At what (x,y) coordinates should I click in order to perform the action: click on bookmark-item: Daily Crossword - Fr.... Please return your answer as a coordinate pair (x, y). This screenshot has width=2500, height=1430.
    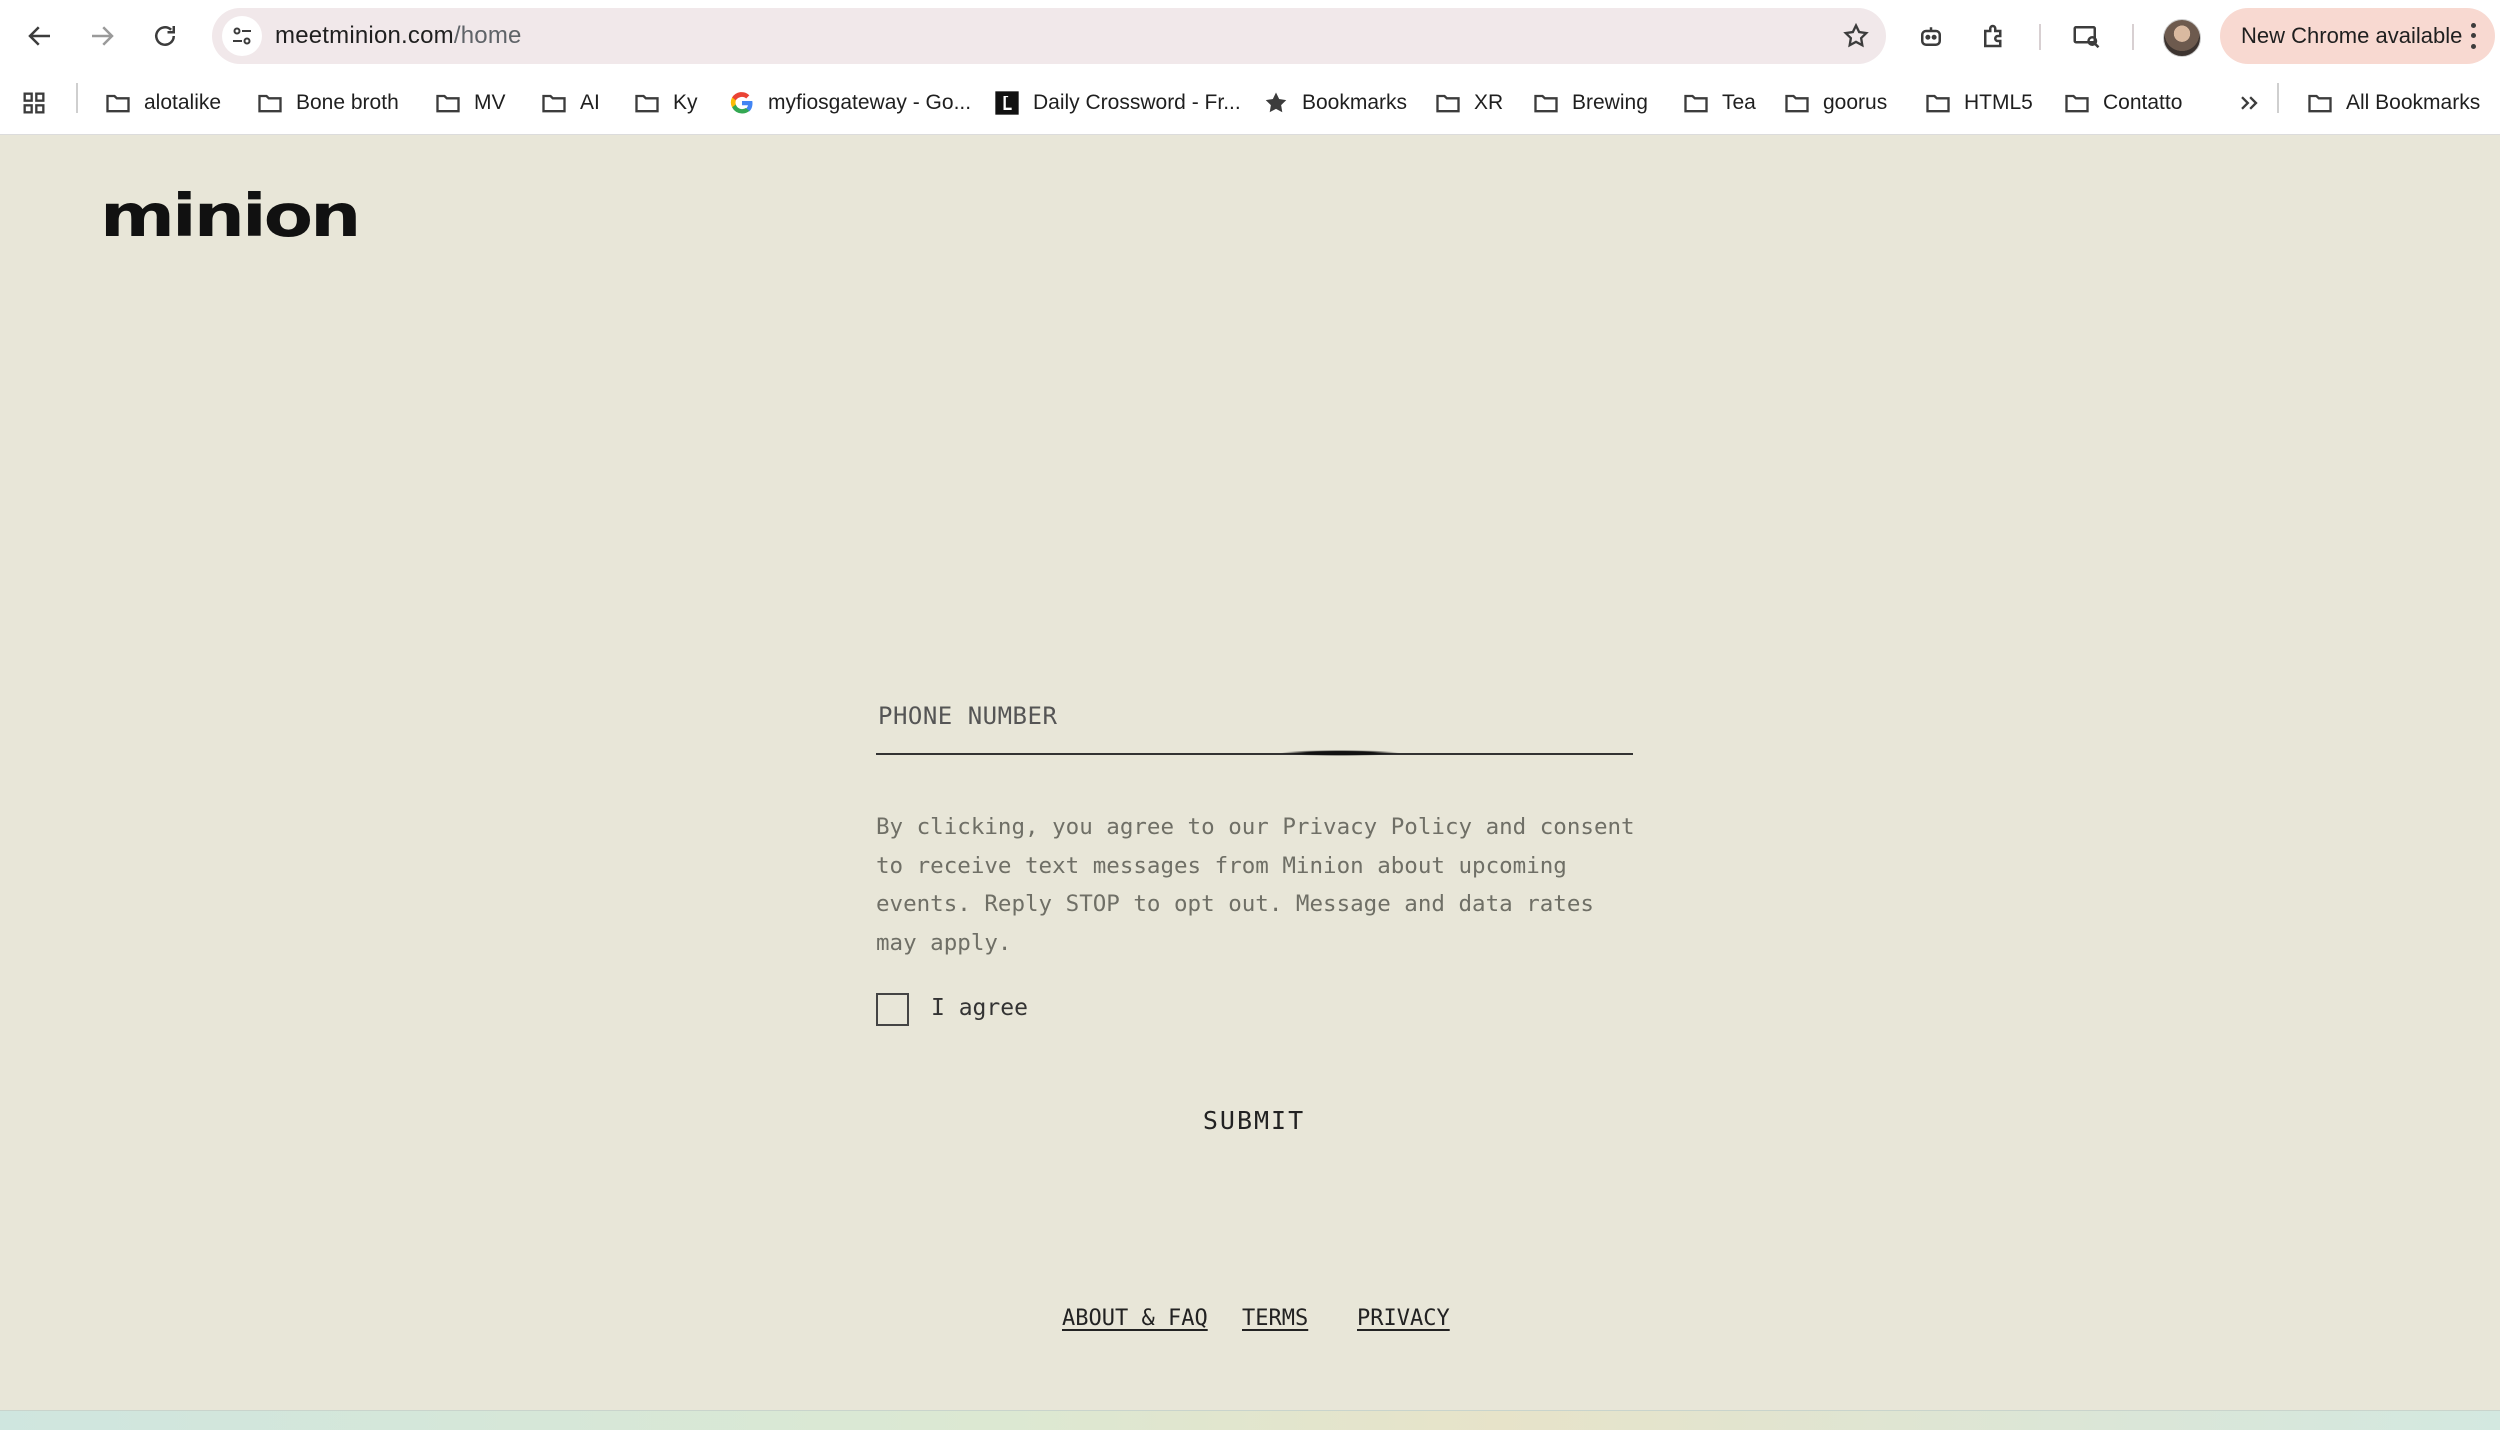
    Looking at the image, I should click on (1117, 103).